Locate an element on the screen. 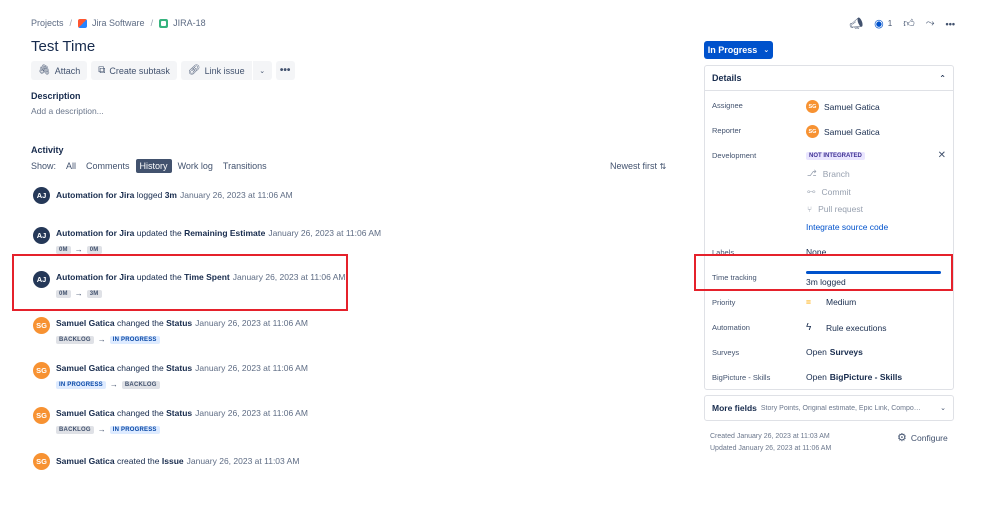  filter-comments: Comments is located at coordinates (108, 166).